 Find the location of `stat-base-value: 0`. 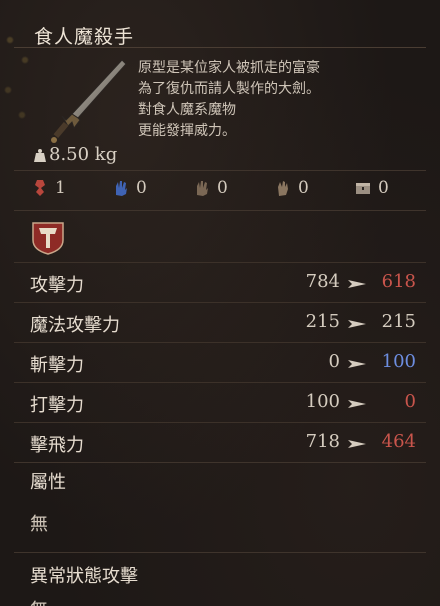

stat-base-value: 0 is located at coordinates (334, 361).